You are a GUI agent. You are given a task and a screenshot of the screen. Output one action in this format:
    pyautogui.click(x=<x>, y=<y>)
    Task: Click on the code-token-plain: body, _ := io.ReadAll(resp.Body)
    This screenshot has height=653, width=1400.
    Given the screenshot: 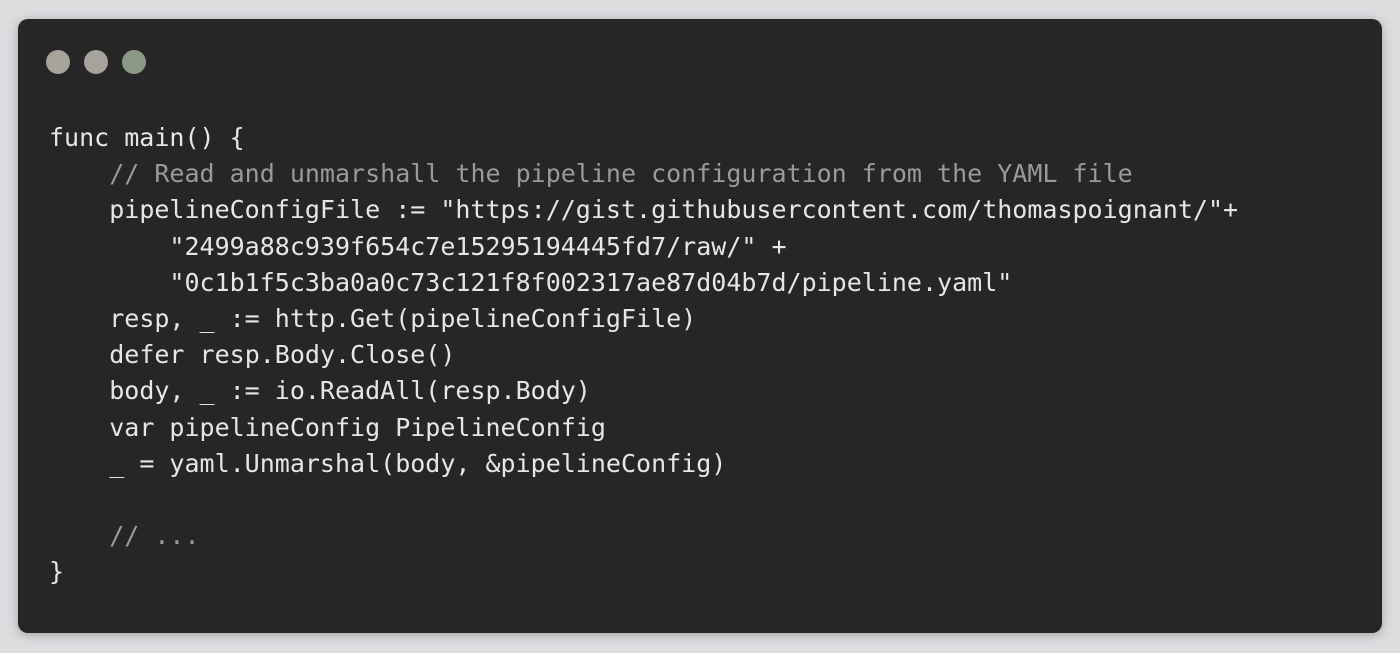 What is the action you would take?
    pyautogui.click(x=350, y=391)
    